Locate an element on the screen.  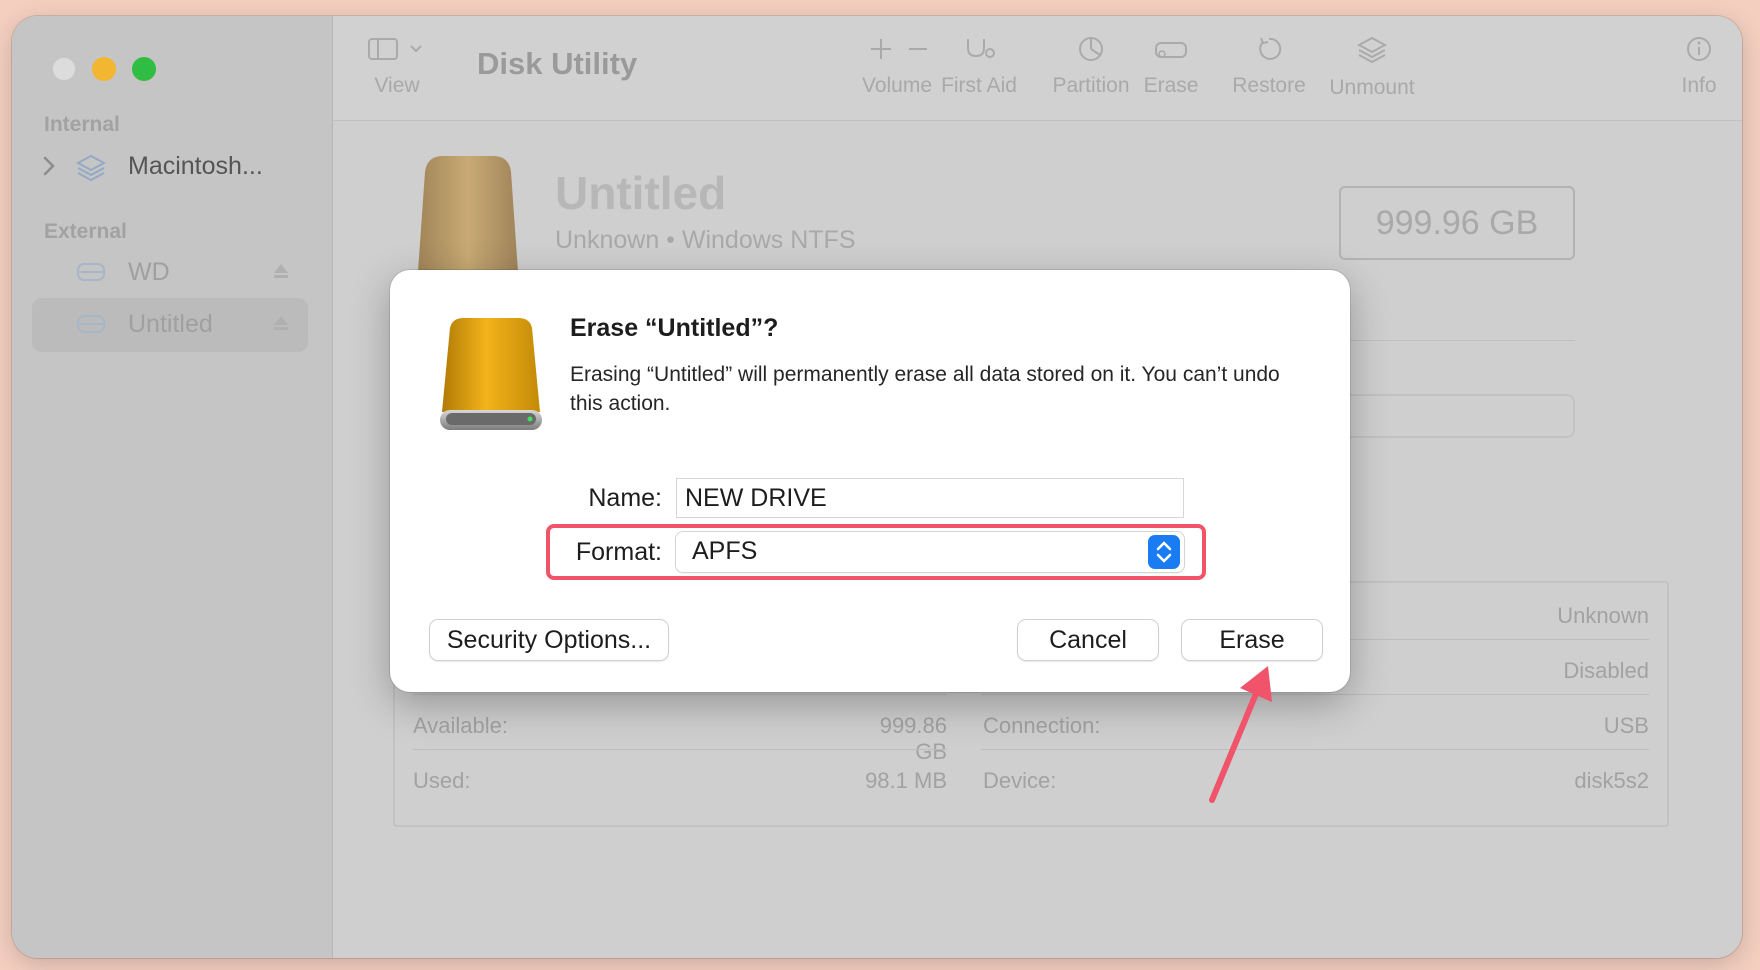
layers-icon is located at coordinates (91, 168).